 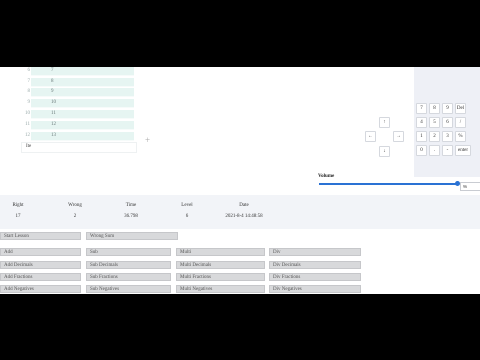 I want to click on level-value: 6, so click(x=187, y=216).